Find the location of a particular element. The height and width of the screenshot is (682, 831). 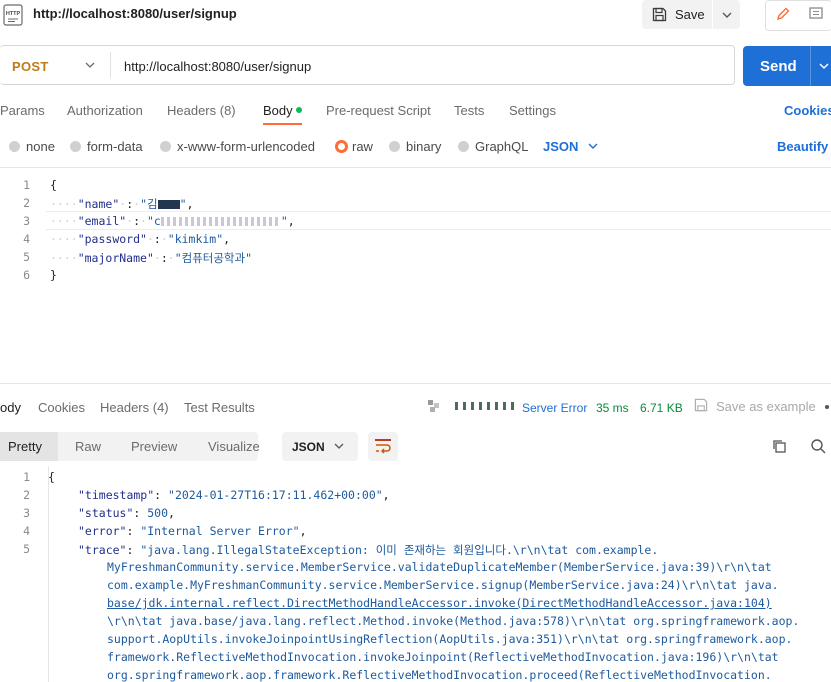

json-key: "status" is located at coordinates (106, 513).